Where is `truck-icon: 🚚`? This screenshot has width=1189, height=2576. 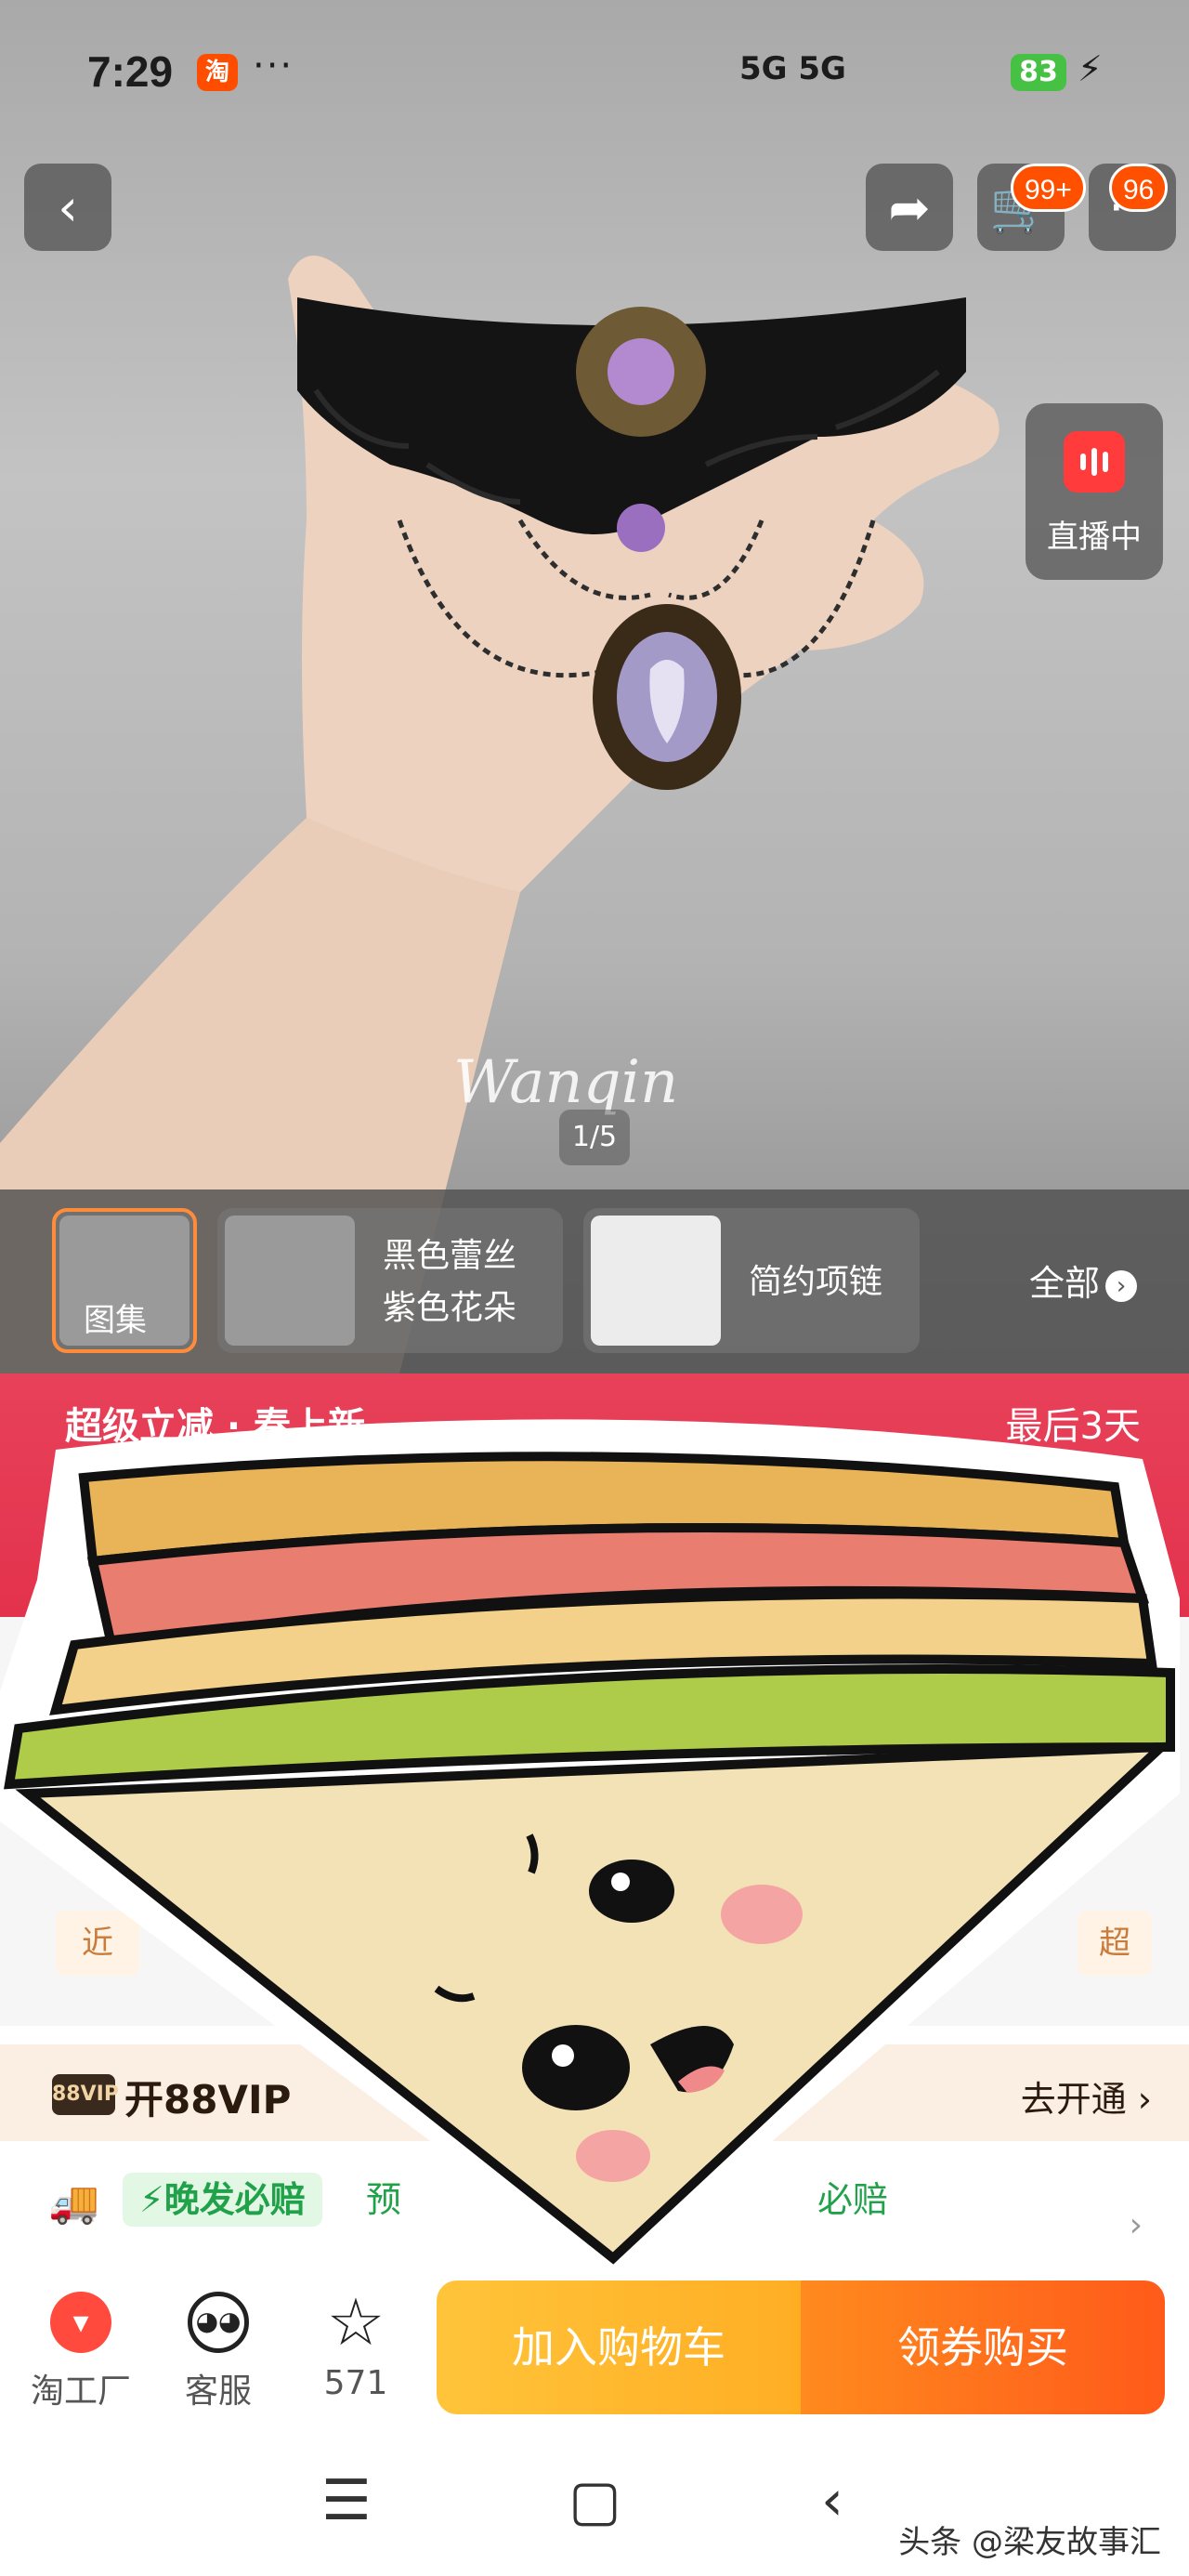 truck-icon: 🚚 is located at coordinates (73, 2203).